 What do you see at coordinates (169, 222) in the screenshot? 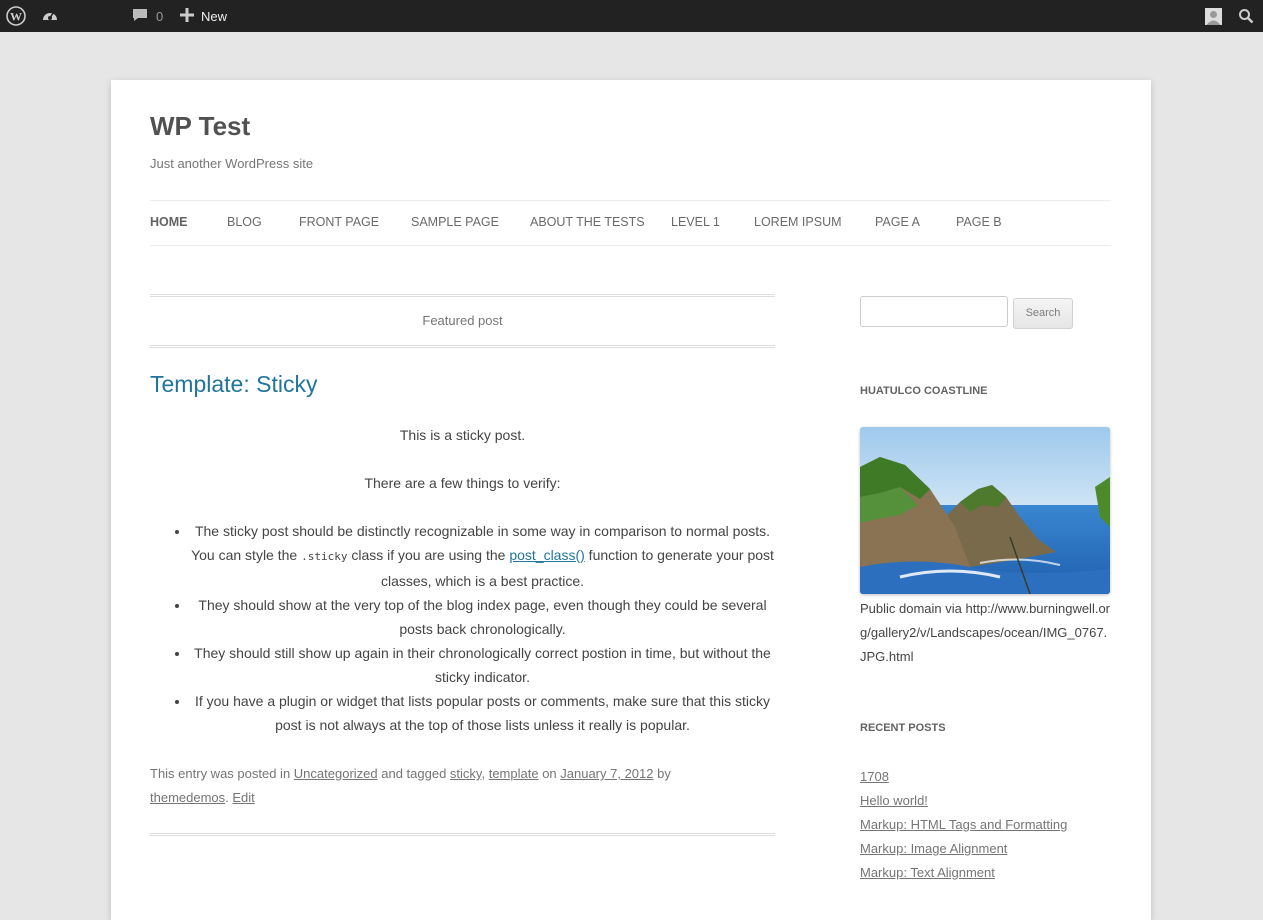
I see `nav-item-home: HOME` at bounding box center [169, 222].